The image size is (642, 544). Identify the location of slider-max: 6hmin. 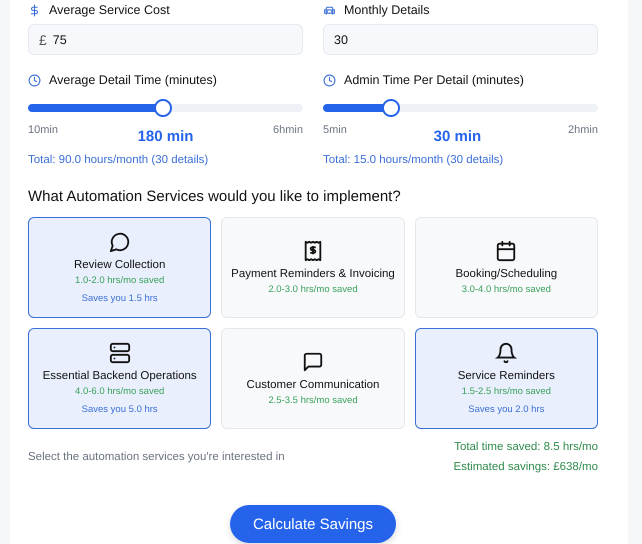
(288, 130).